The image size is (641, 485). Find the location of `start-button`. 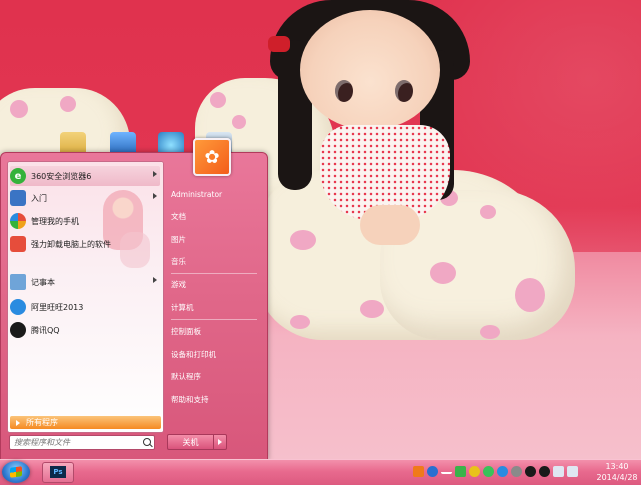

start-button is located at coordinates (16, 472).